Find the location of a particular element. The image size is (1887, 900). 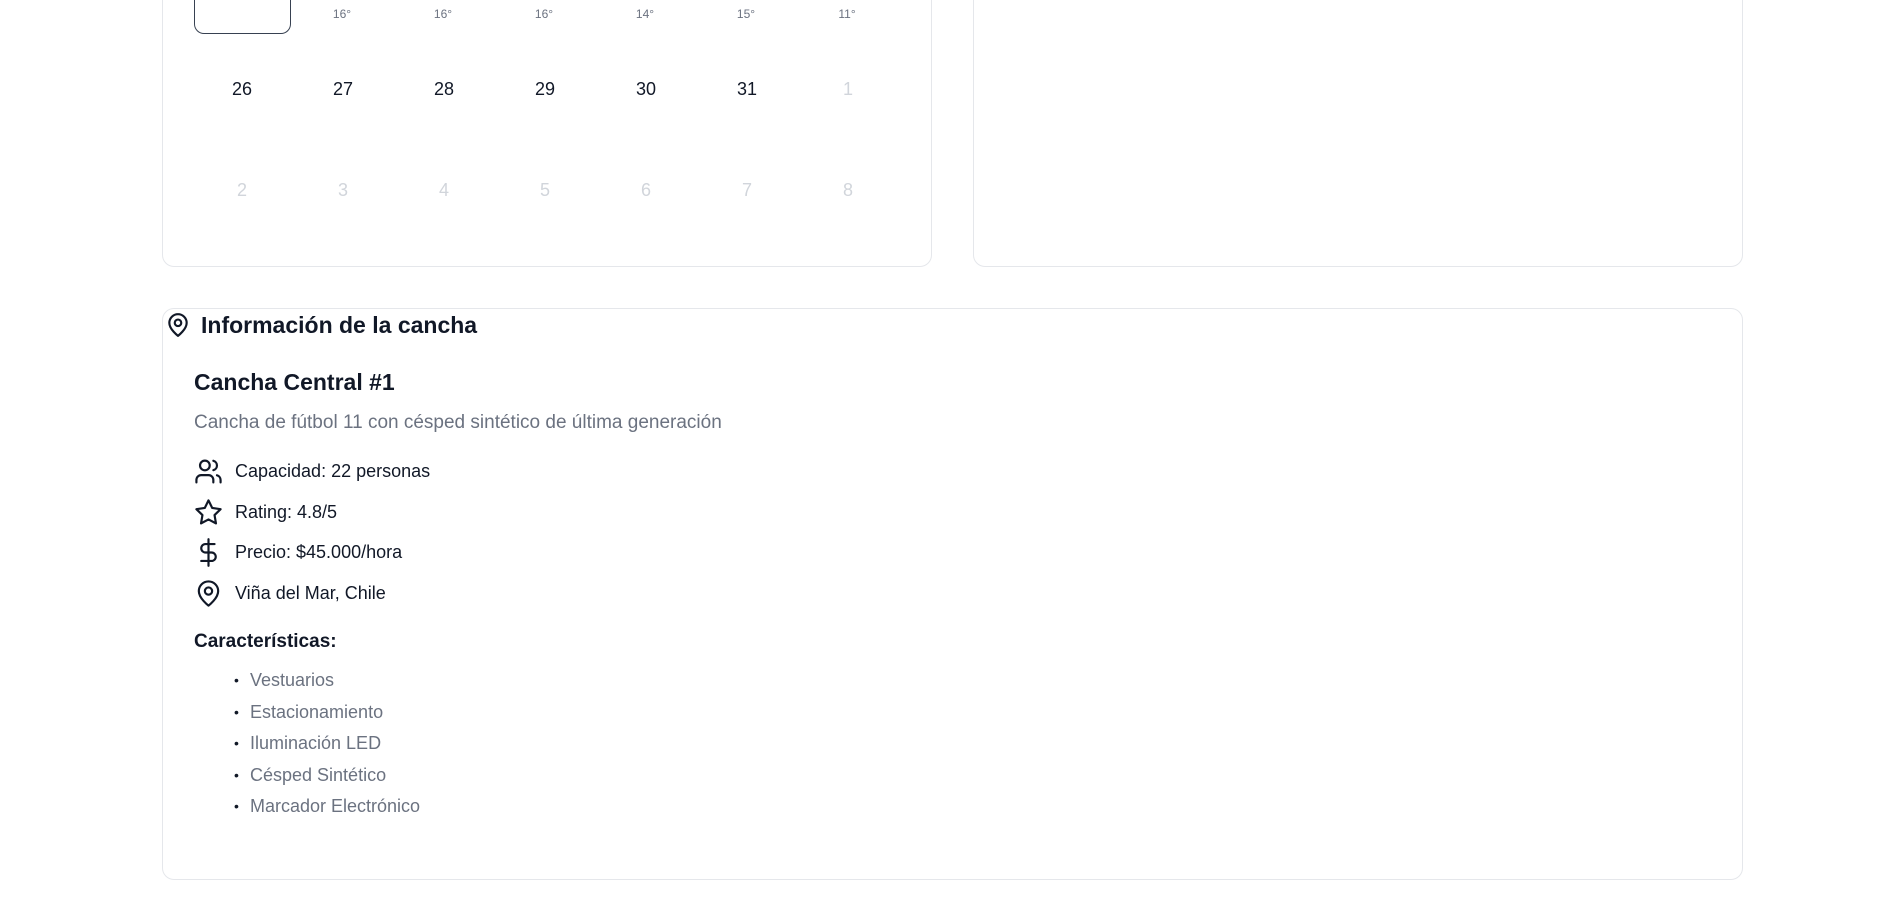

feature-label: Césped Sintético is located at coordinates (318, 774).